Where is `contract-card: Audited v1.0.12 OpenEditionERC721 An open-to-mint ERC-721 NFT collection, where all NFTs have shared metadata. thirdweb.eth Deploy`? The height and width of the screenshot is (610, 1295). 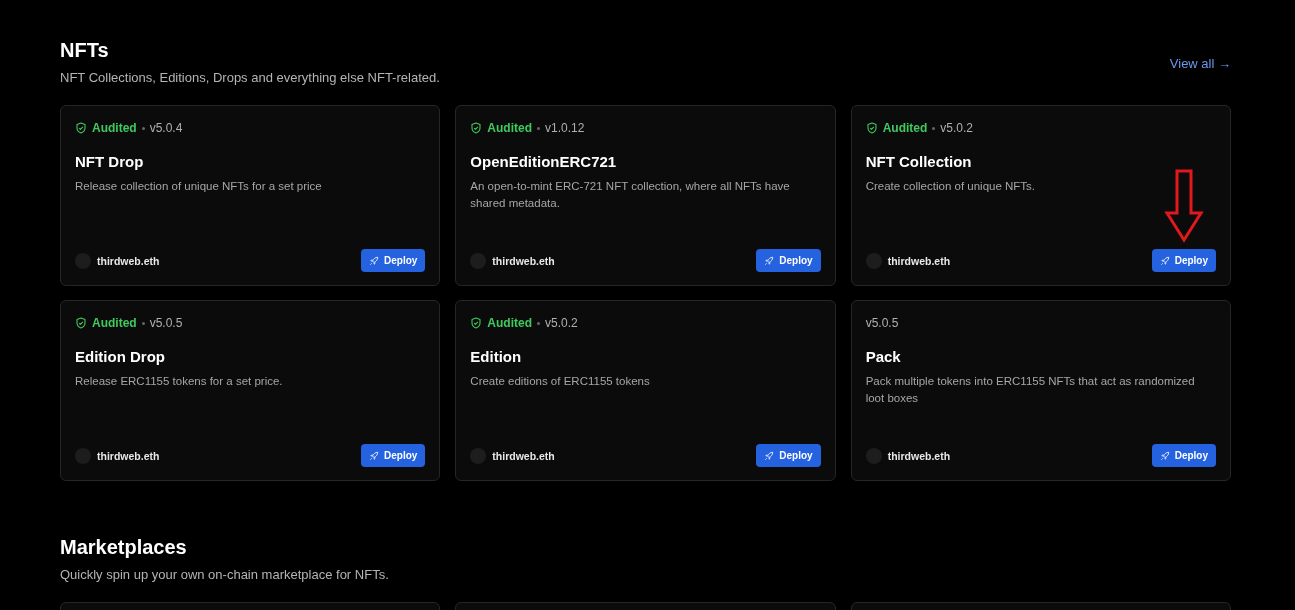 contract-card: Audited v1.0.12 OpenEditionERC721 An open-to-mint ERC-721 NFT collection, where all NFTs have shared metadata. thirdweb.eth Deploy is located at coordinates (645, 195).